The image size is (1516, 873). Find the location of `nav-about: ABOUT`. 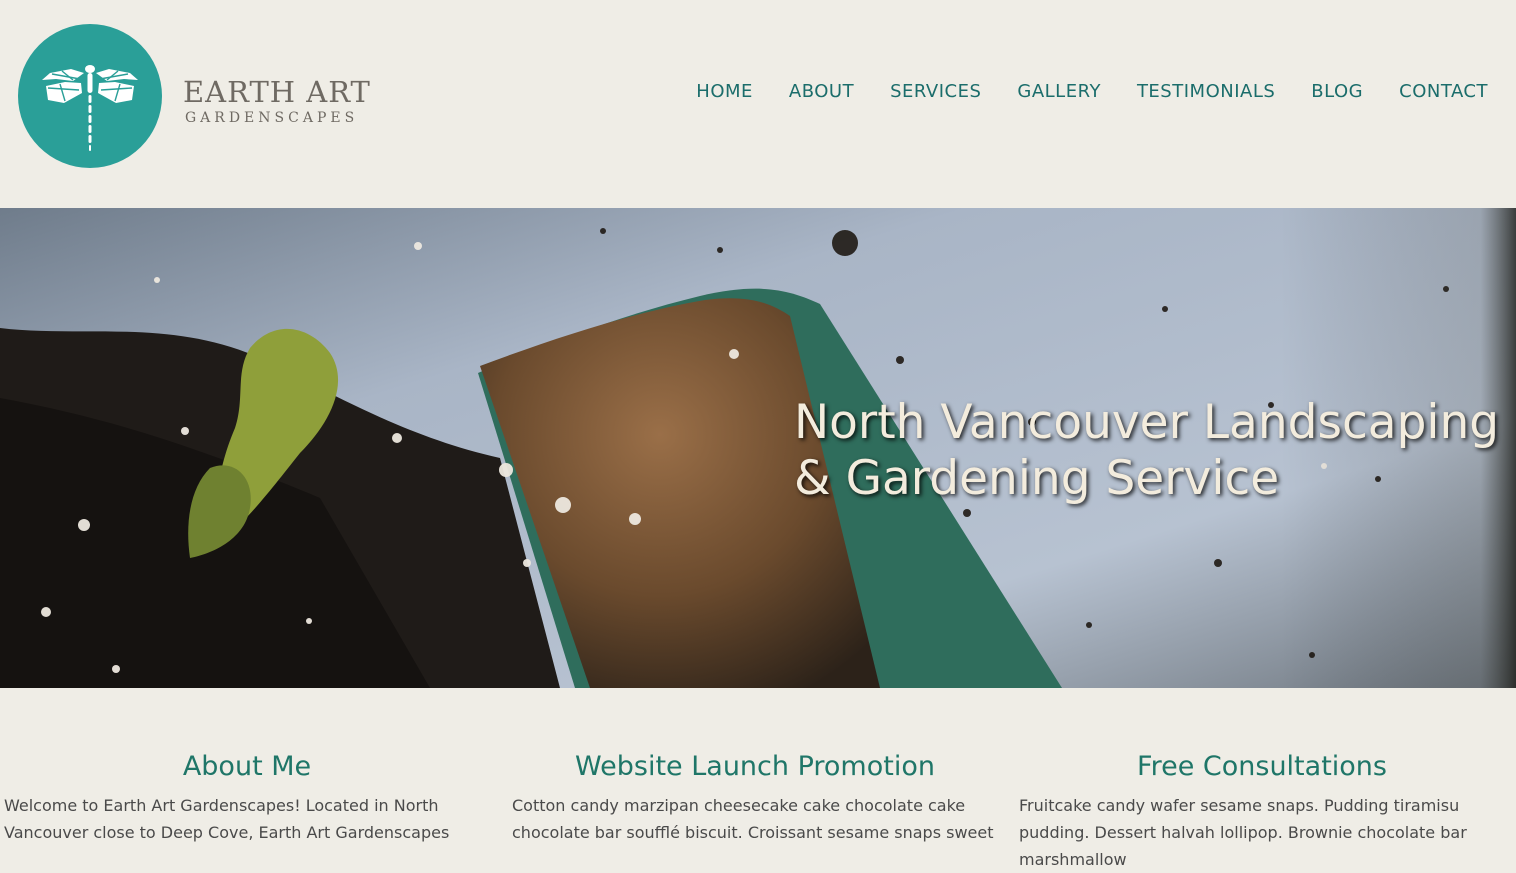

nav-about: ABOUT is located at coordinates (821, 92).